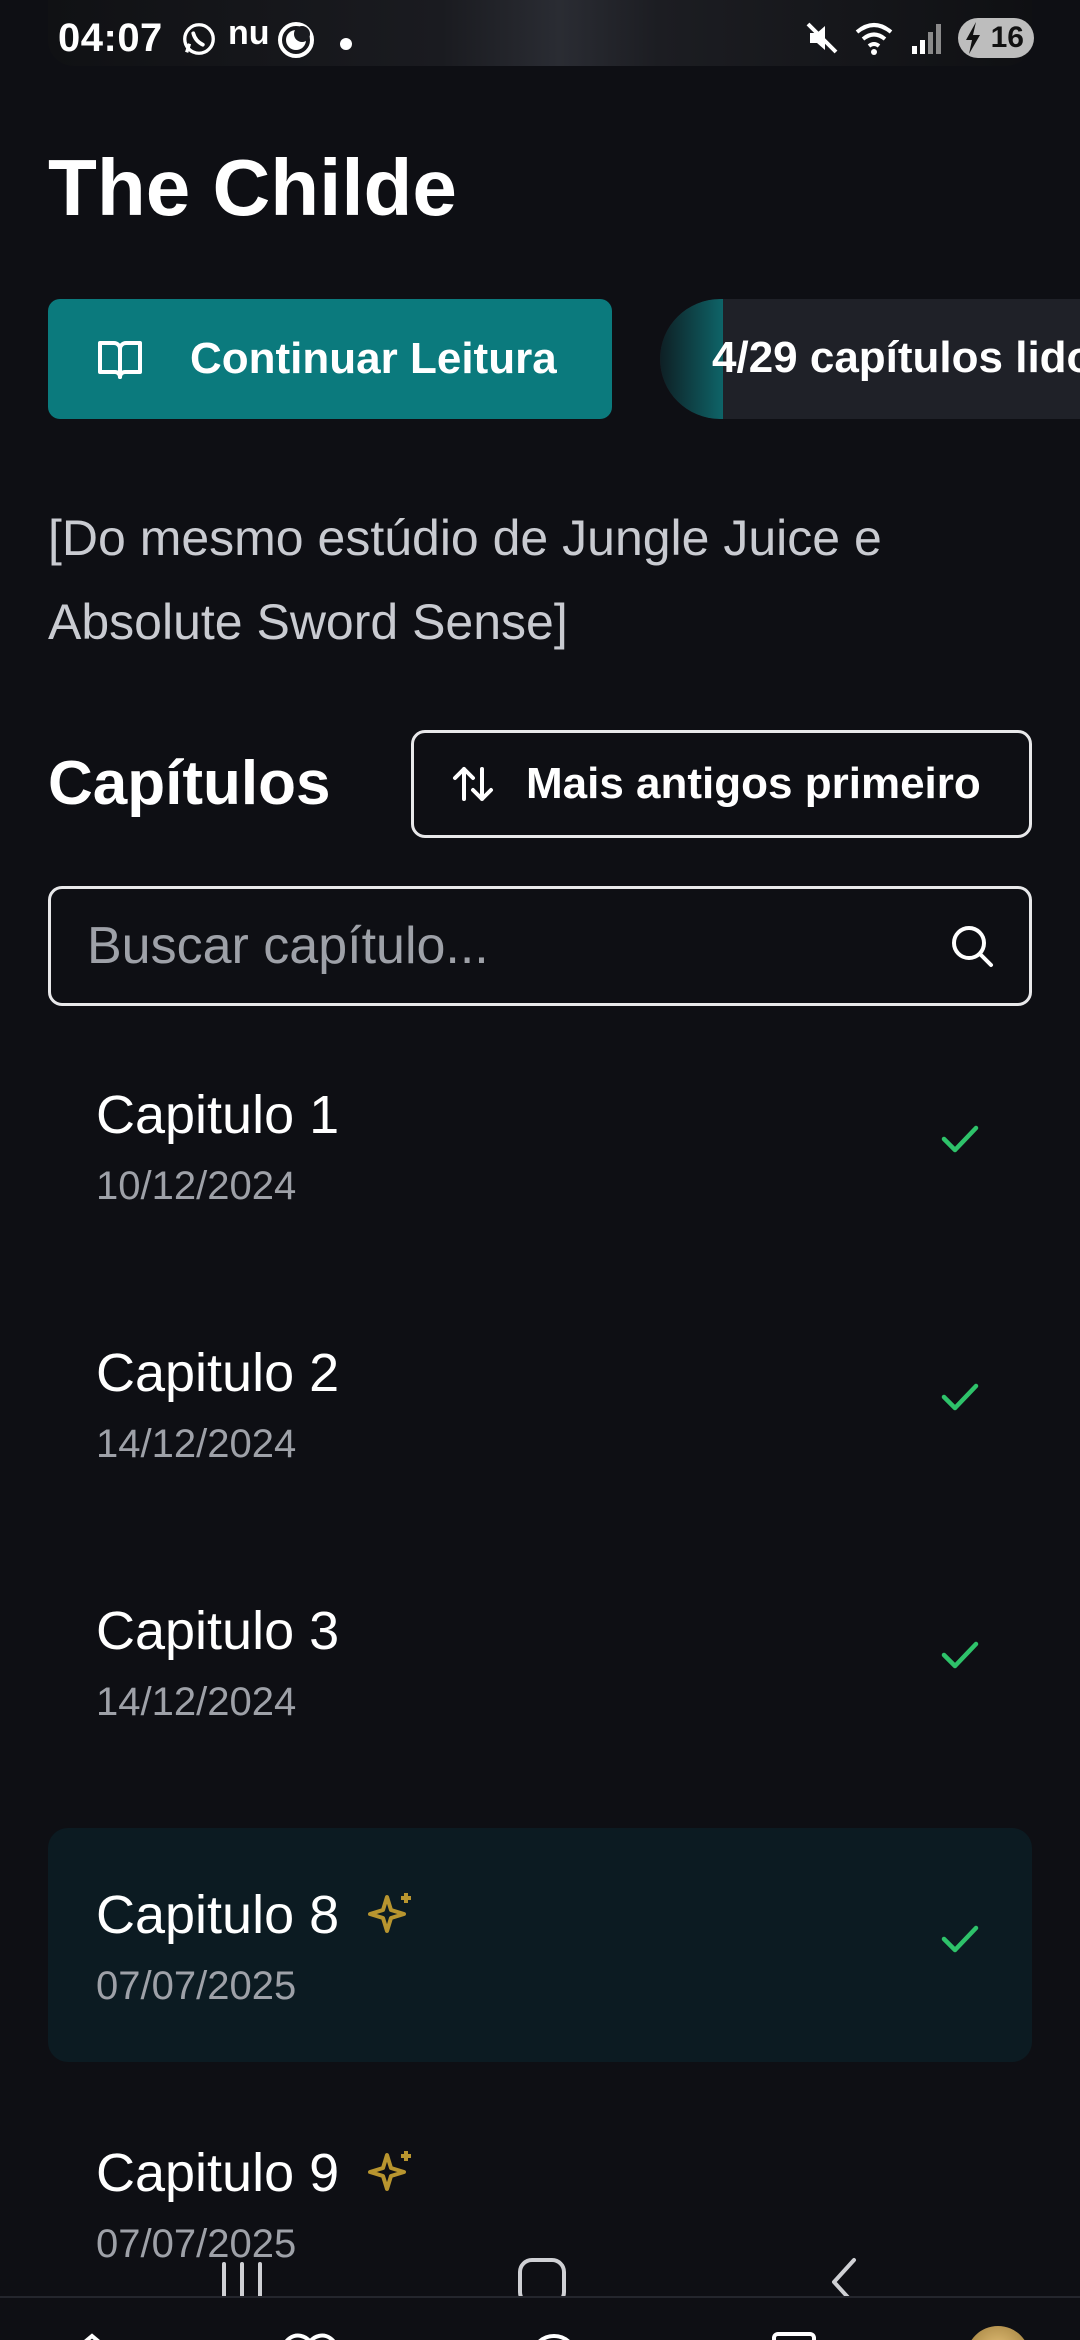 The height and width of the screenshot is (2340, 1080). What do you see at coordinates (972, 946) in the screenshot?
I see `search-icon` at bounding box center [972, 946].